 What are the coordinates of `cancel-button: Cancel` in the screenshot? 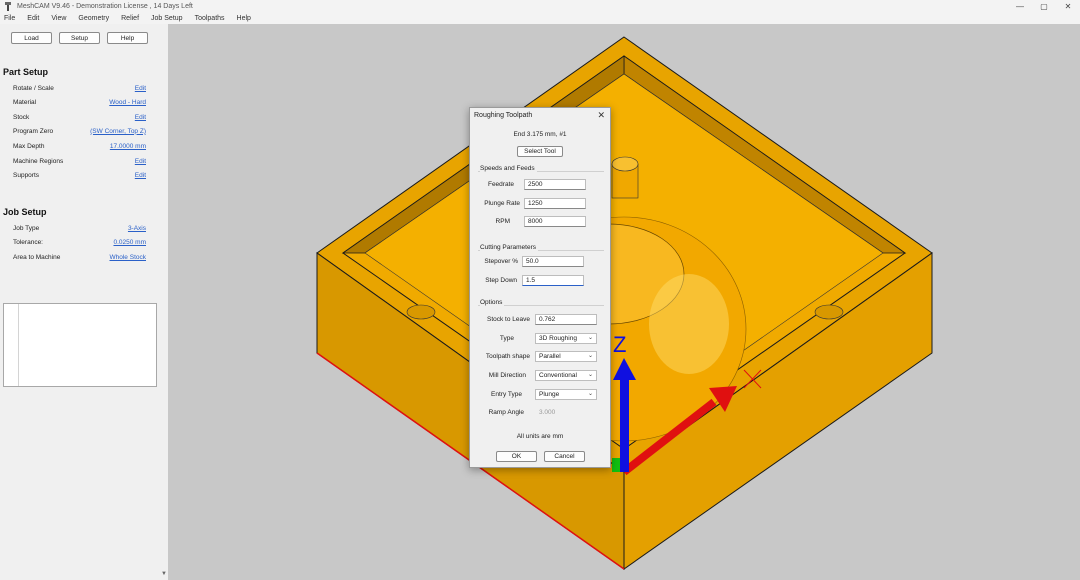 It's located at (564, 456).